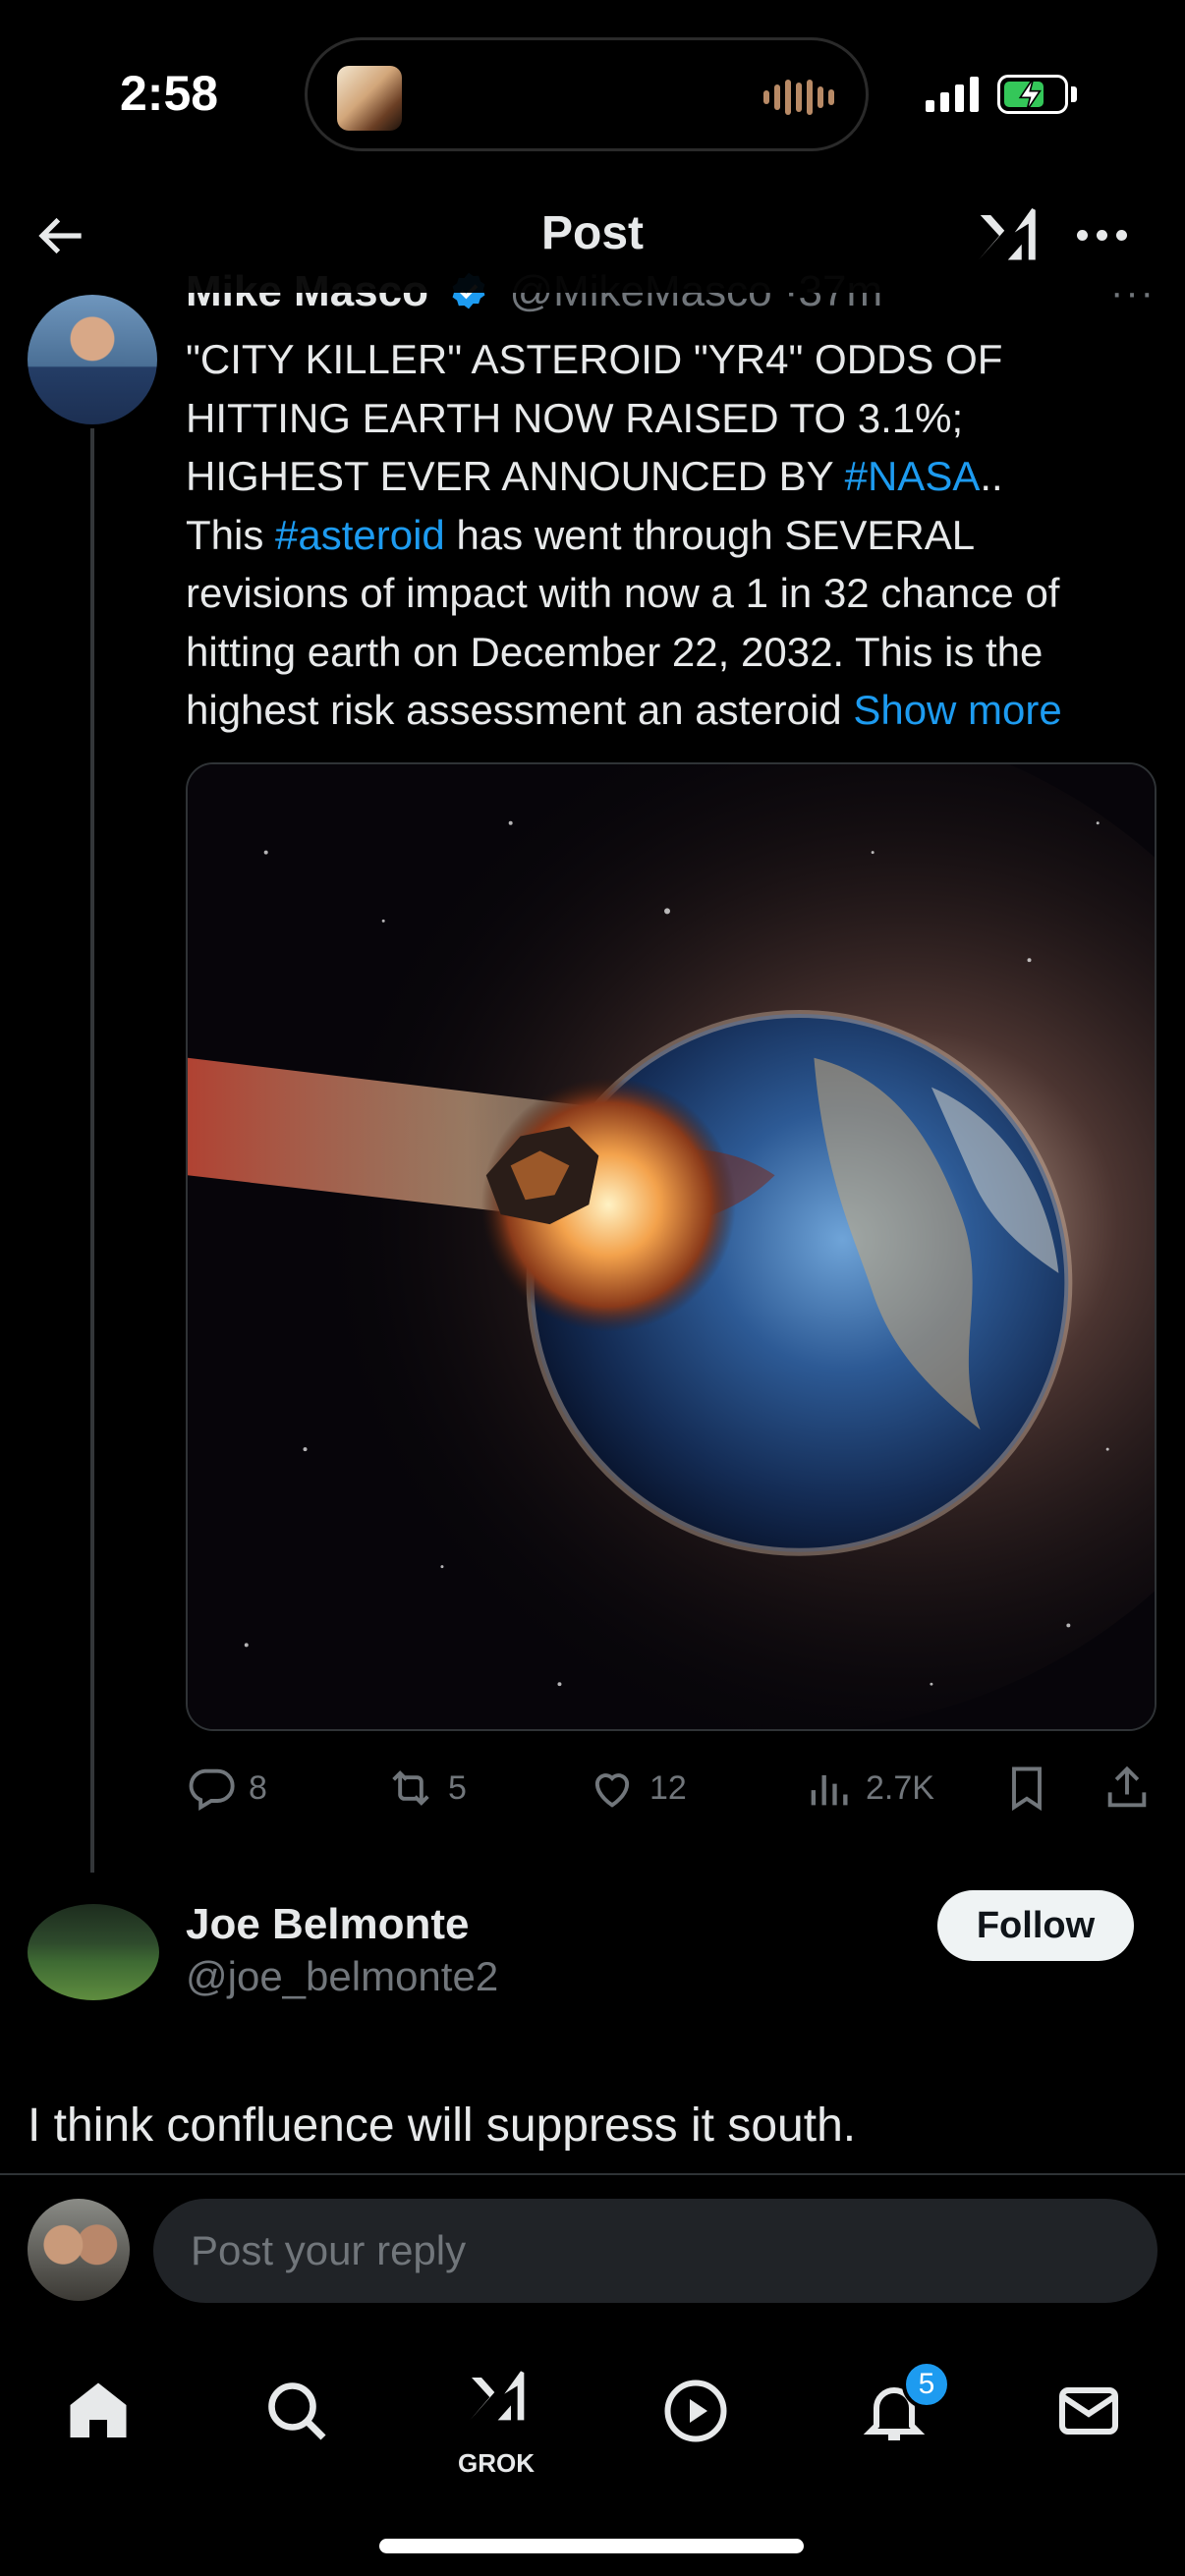 The width and height of the screenshot is (1185, 2576). What do you see at coordinates (520, 710) in the screenshot?
I see `post-text-segment: highest risk assessment an asteroid` at bounding box center [520, 710].